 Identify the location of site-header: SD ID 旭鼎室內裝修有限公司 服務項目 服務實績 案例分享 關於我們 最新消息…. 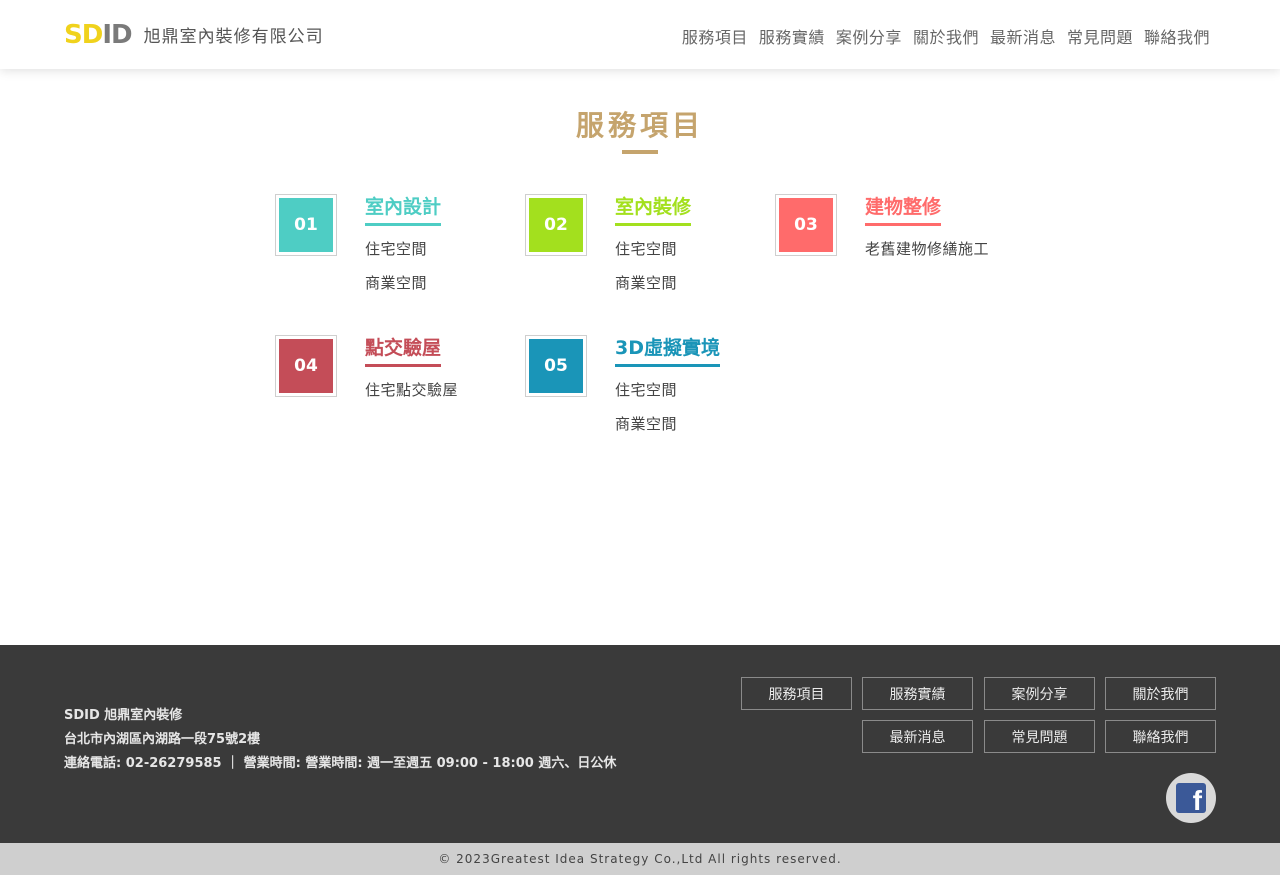
(640, 34).